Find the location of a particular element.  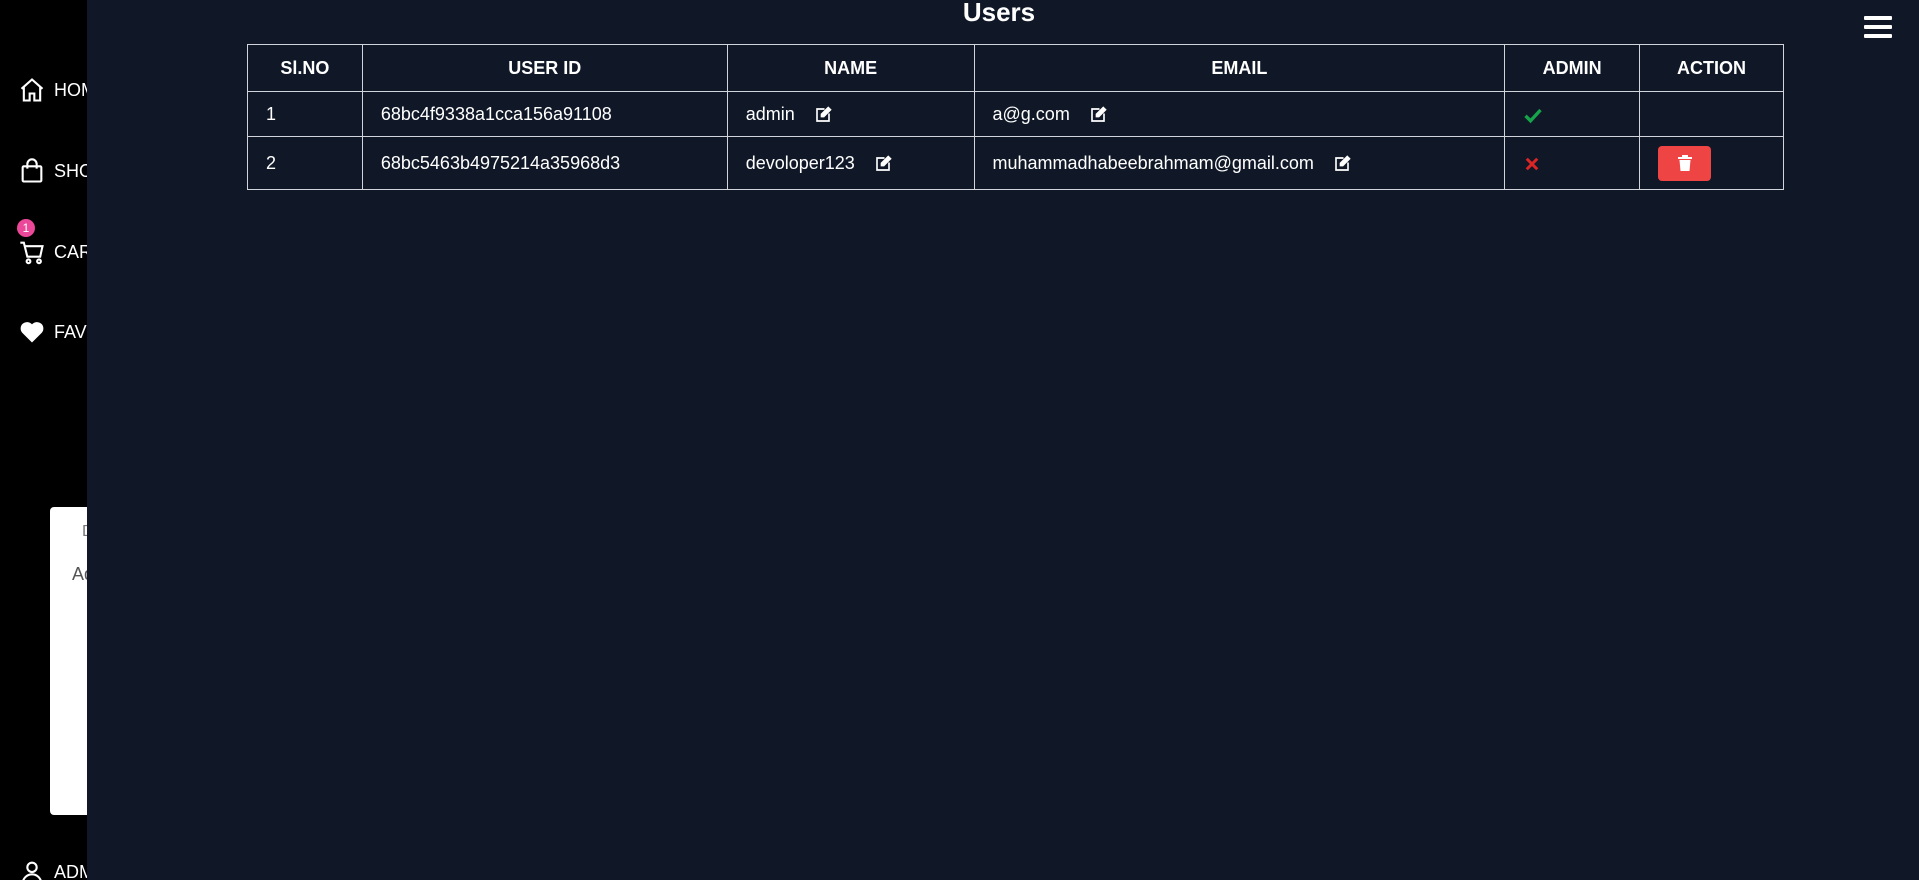

shopping-bag-icon is located at coordinates (32, 170).